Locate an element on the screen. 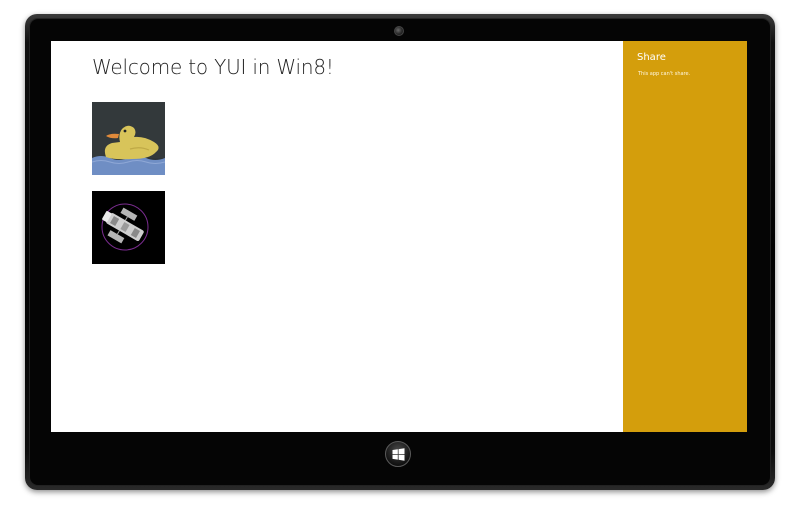 This screenshot has height=517, width=800. share-charm-pane: Share This app can't share. is located at coordinates (685, 236).